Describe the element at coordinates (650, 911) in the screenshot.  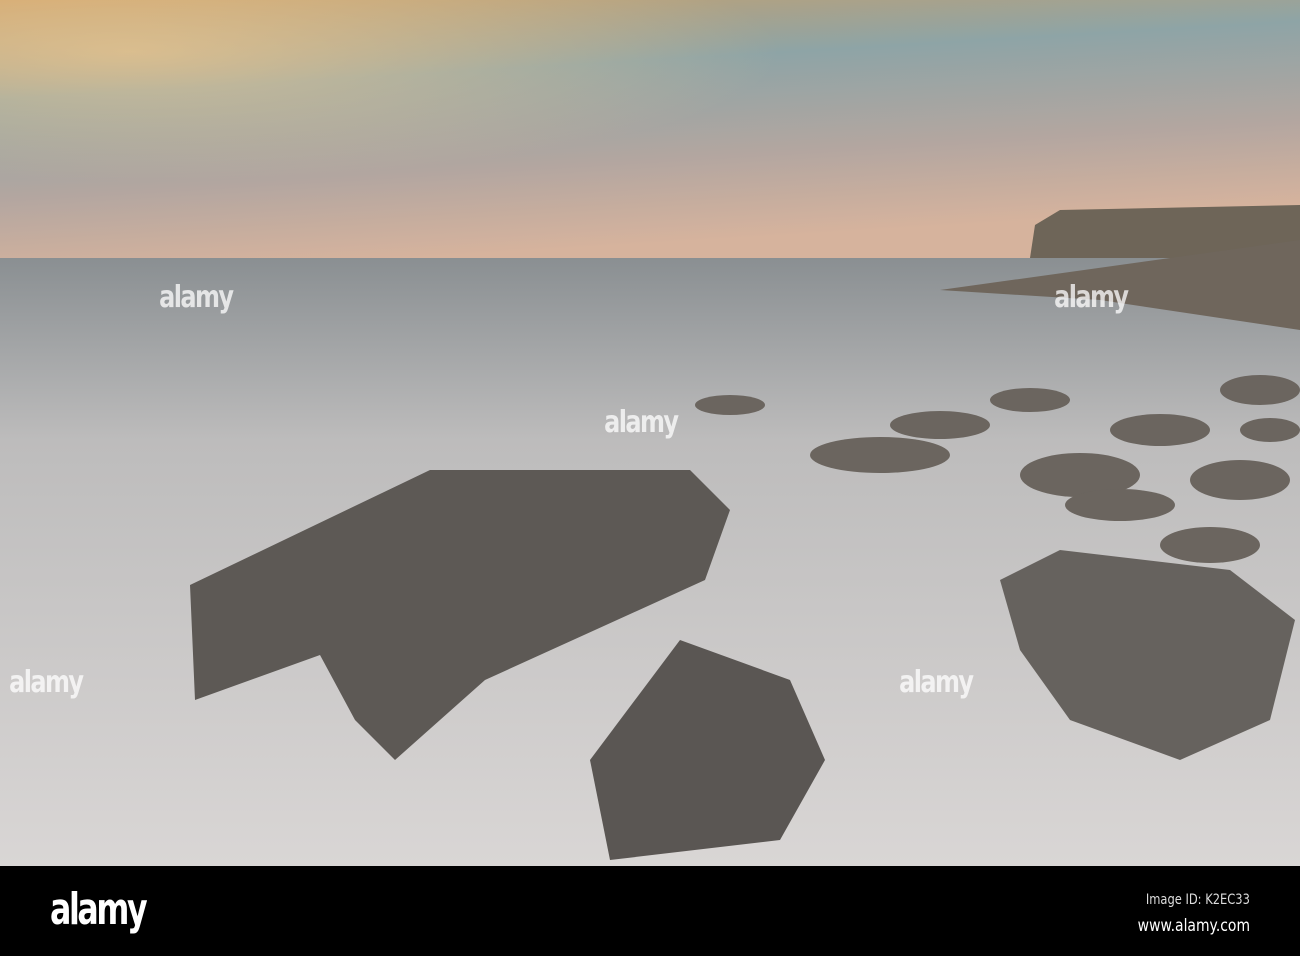
I see `footer-bar: alamy Image ID: K2EC33 www.alamy.com` at that location.